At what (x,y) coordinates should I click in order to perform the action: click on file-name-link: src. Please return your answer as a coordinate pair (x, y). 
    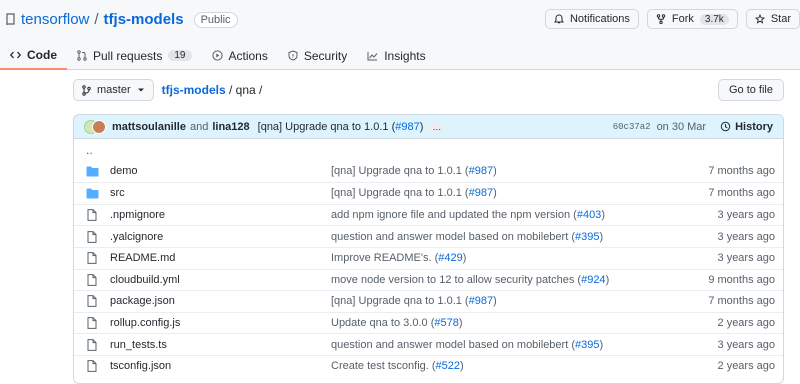
    Looking at the image, I should click on (220, 193).